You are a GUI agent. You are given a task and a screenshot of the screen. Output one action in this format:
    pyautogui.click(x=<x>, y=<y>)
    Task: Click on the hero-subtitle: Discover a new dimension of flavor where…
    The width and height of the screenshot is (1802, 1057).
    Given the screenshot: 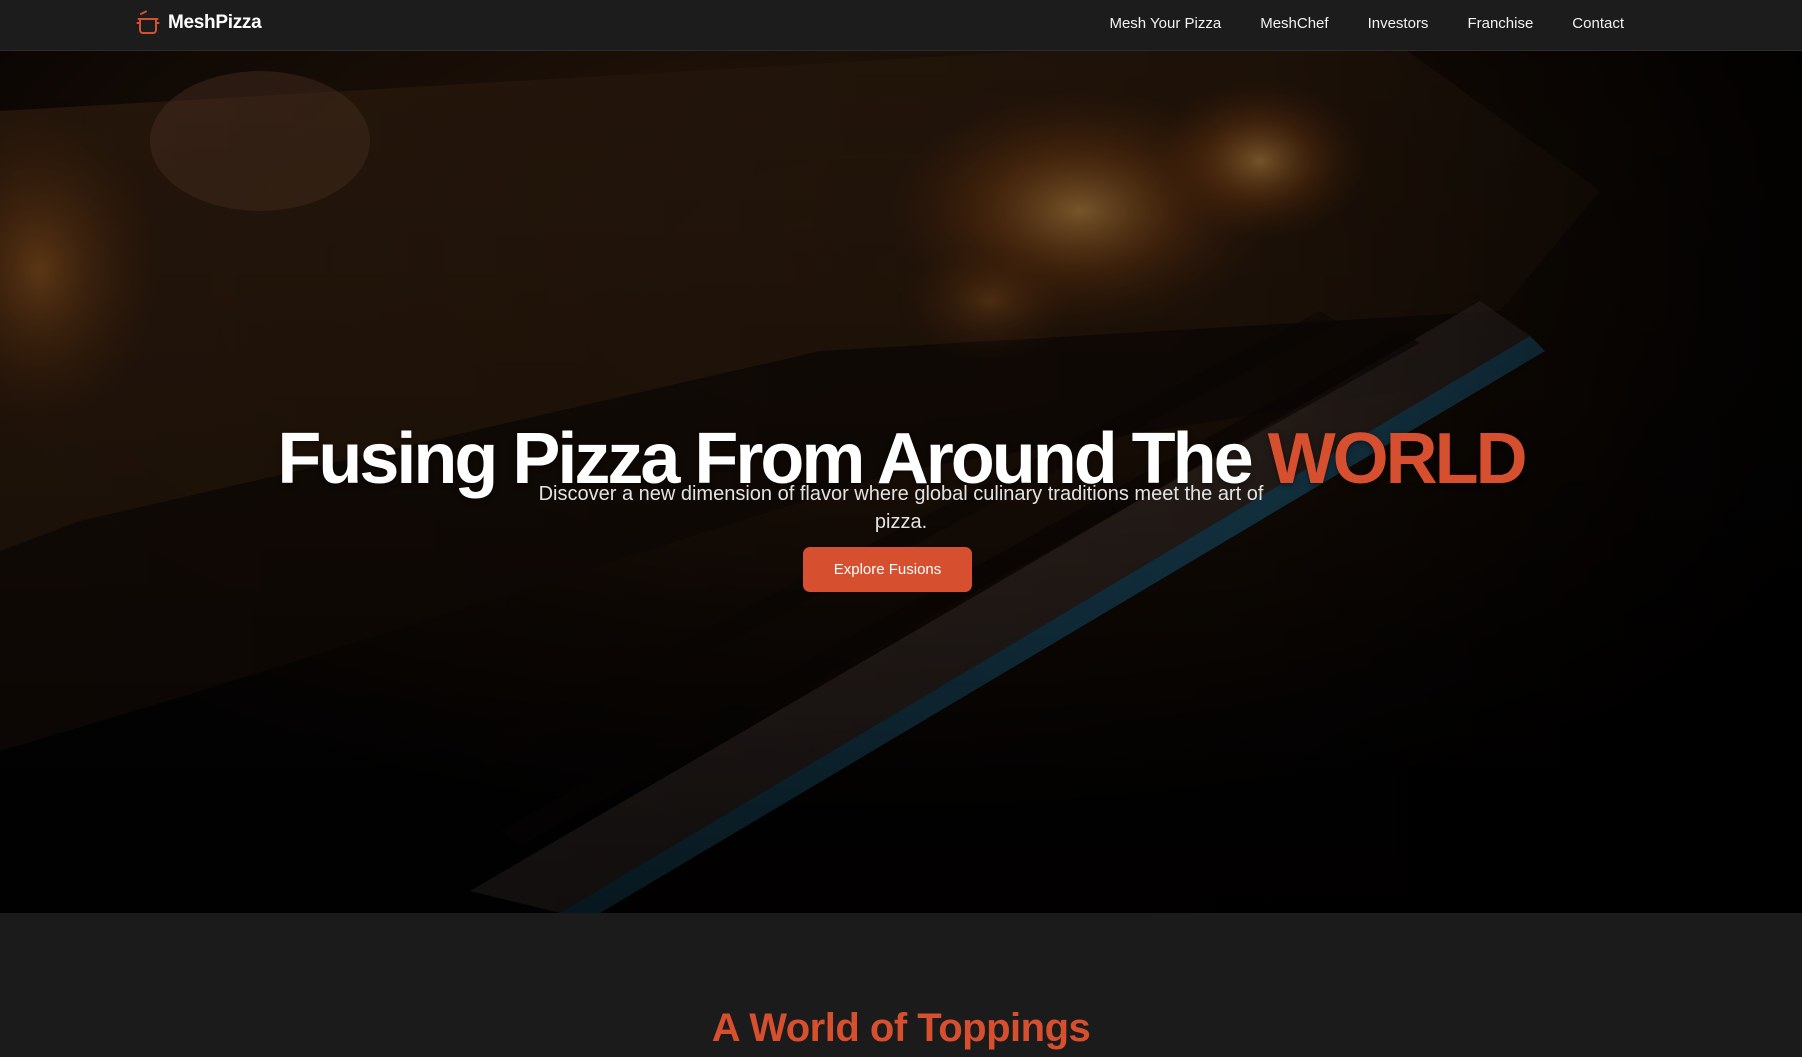 What is the action you would take?
    pyautogui.click(x=901, y=508)
    